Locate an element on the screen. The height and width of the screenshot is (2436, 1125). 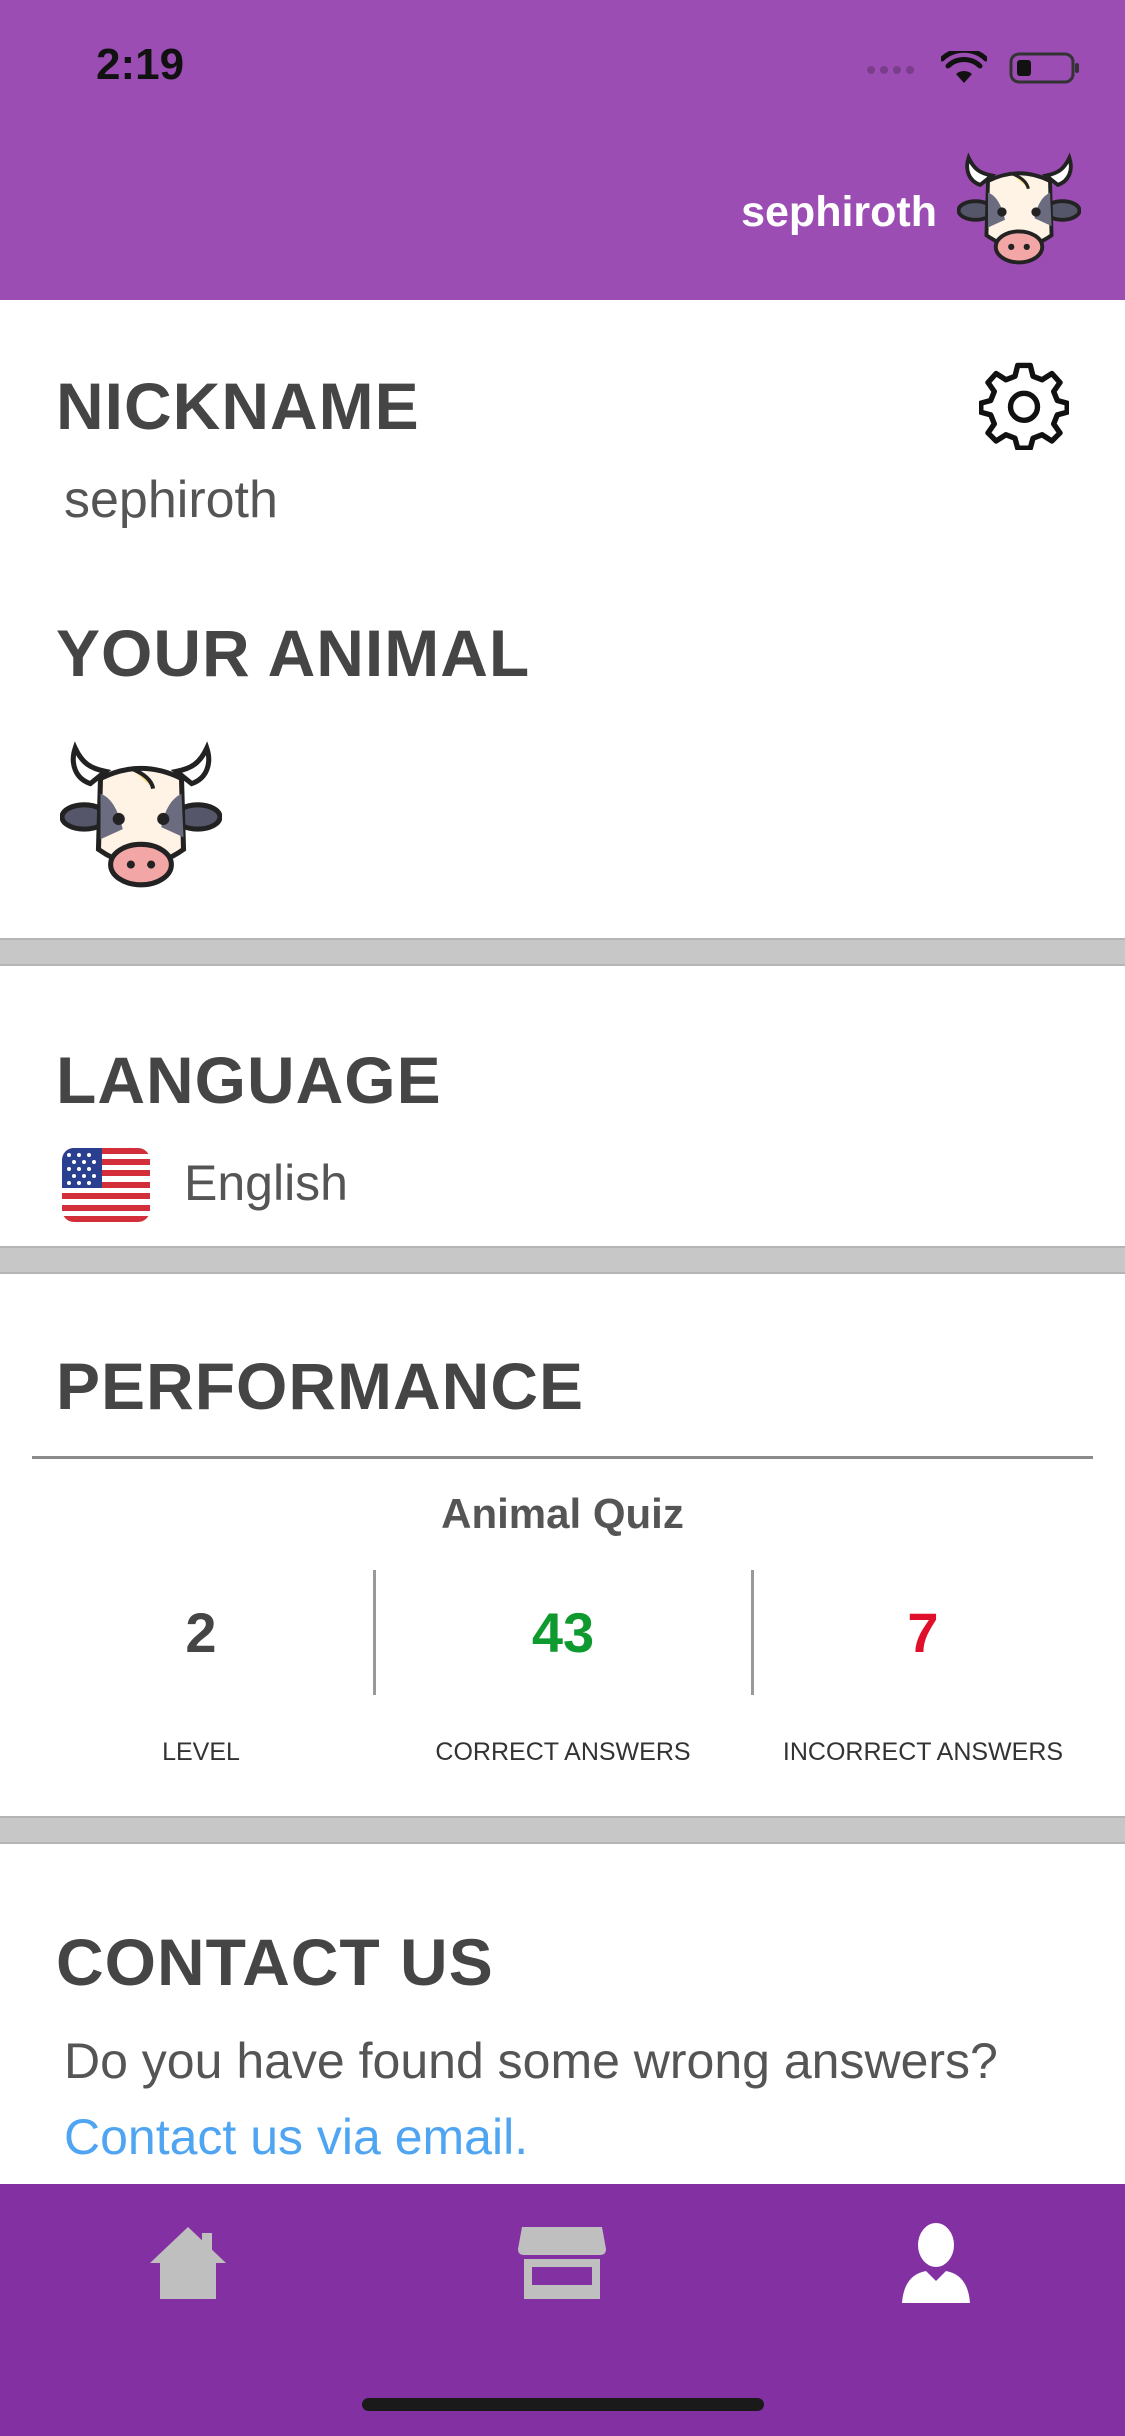
tab-store is located at coordinates (562, 2263).